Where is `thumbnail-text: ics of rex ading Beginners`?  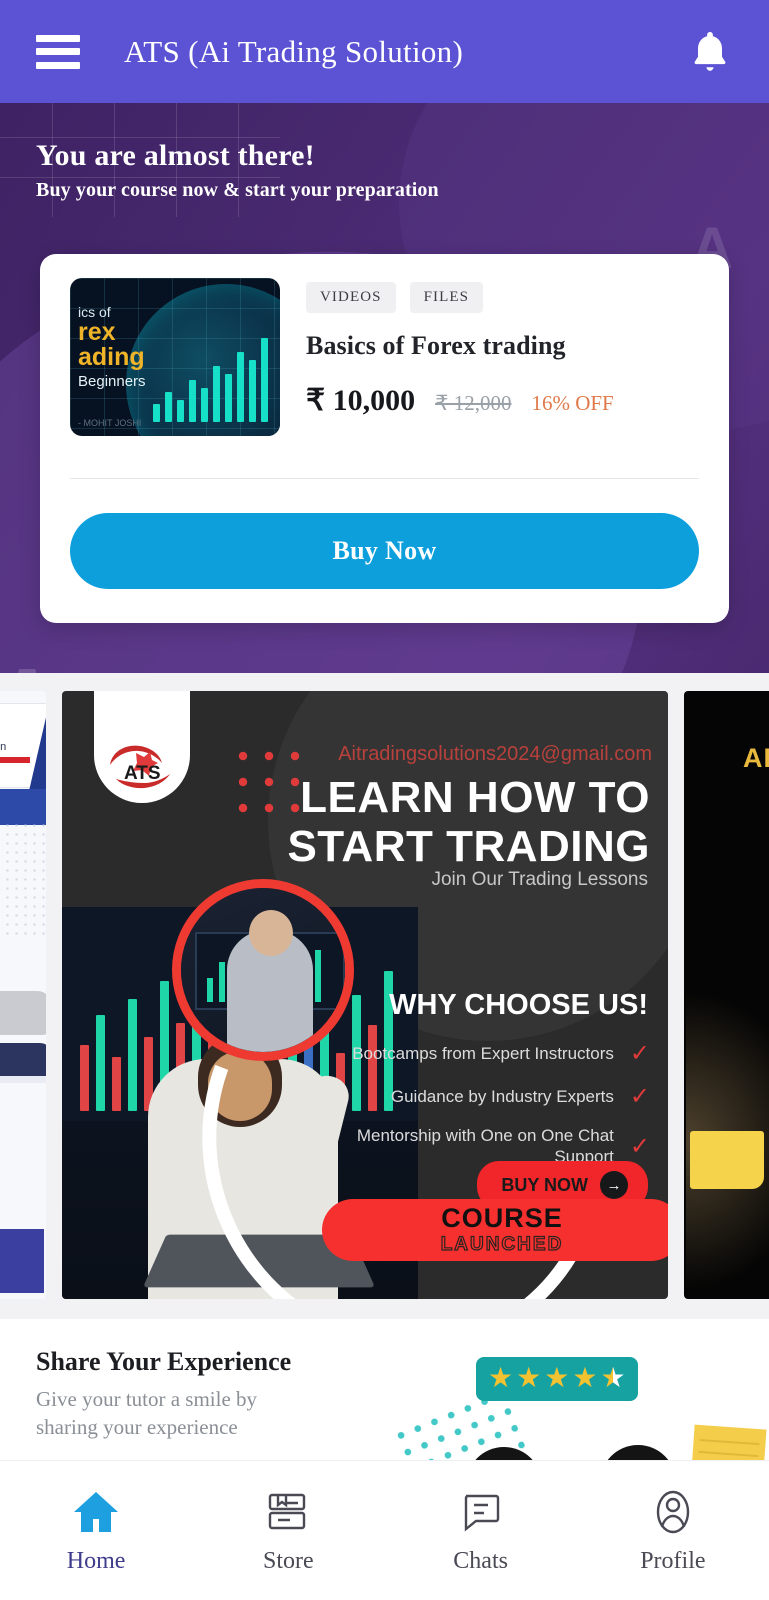
thumbnail-text: ics of rex ading Beginners is located at coordinates (112, 347).